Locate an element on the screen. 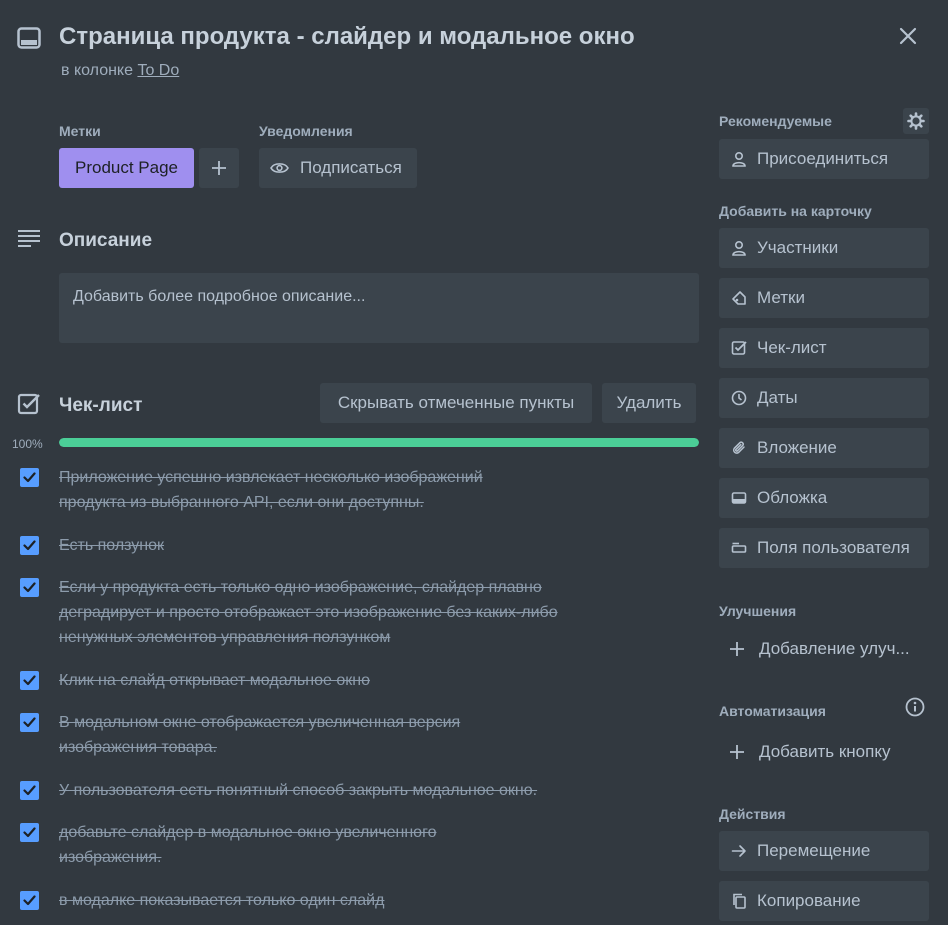 The width and height of the screenshot is (948, 925). cover-icon is located at coordinates (739, 498).